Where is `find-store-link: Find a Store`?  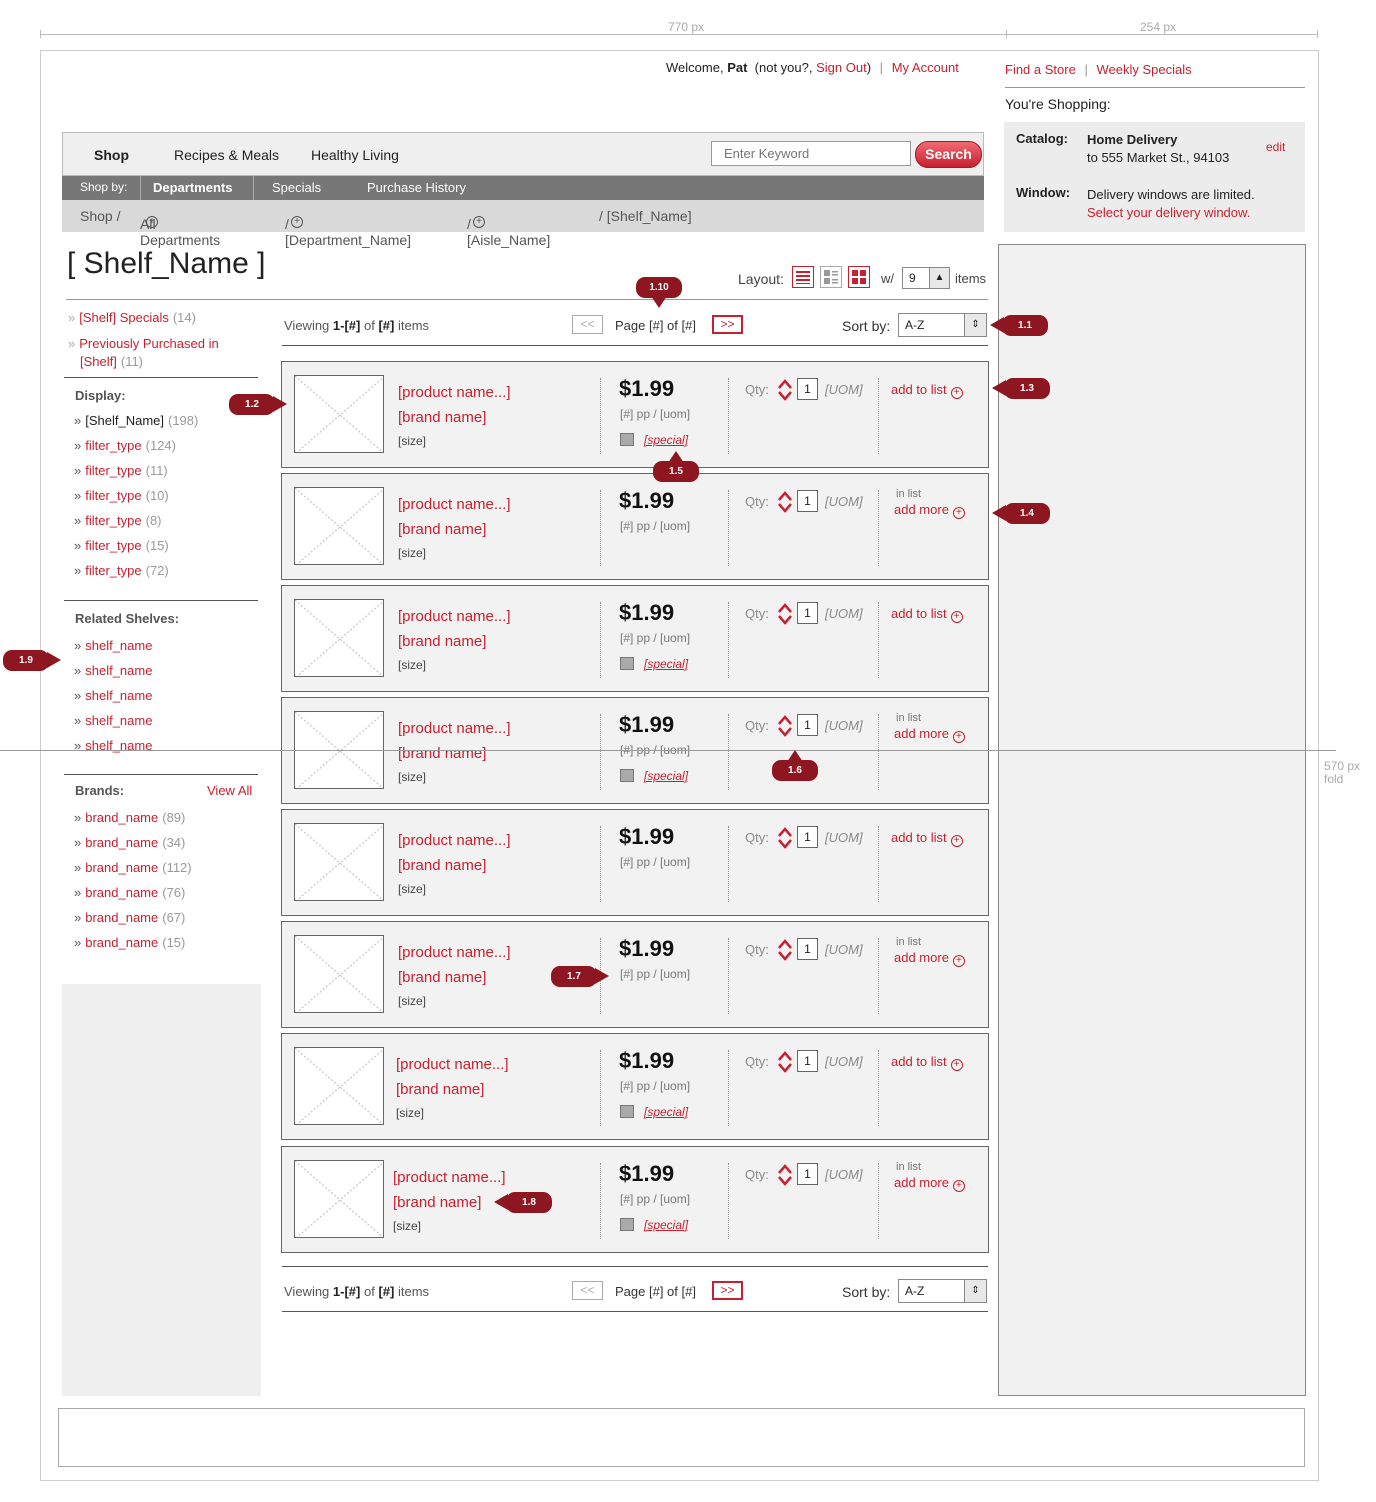
find-store-link: Find a Store is located at coordinates (1040, 69).